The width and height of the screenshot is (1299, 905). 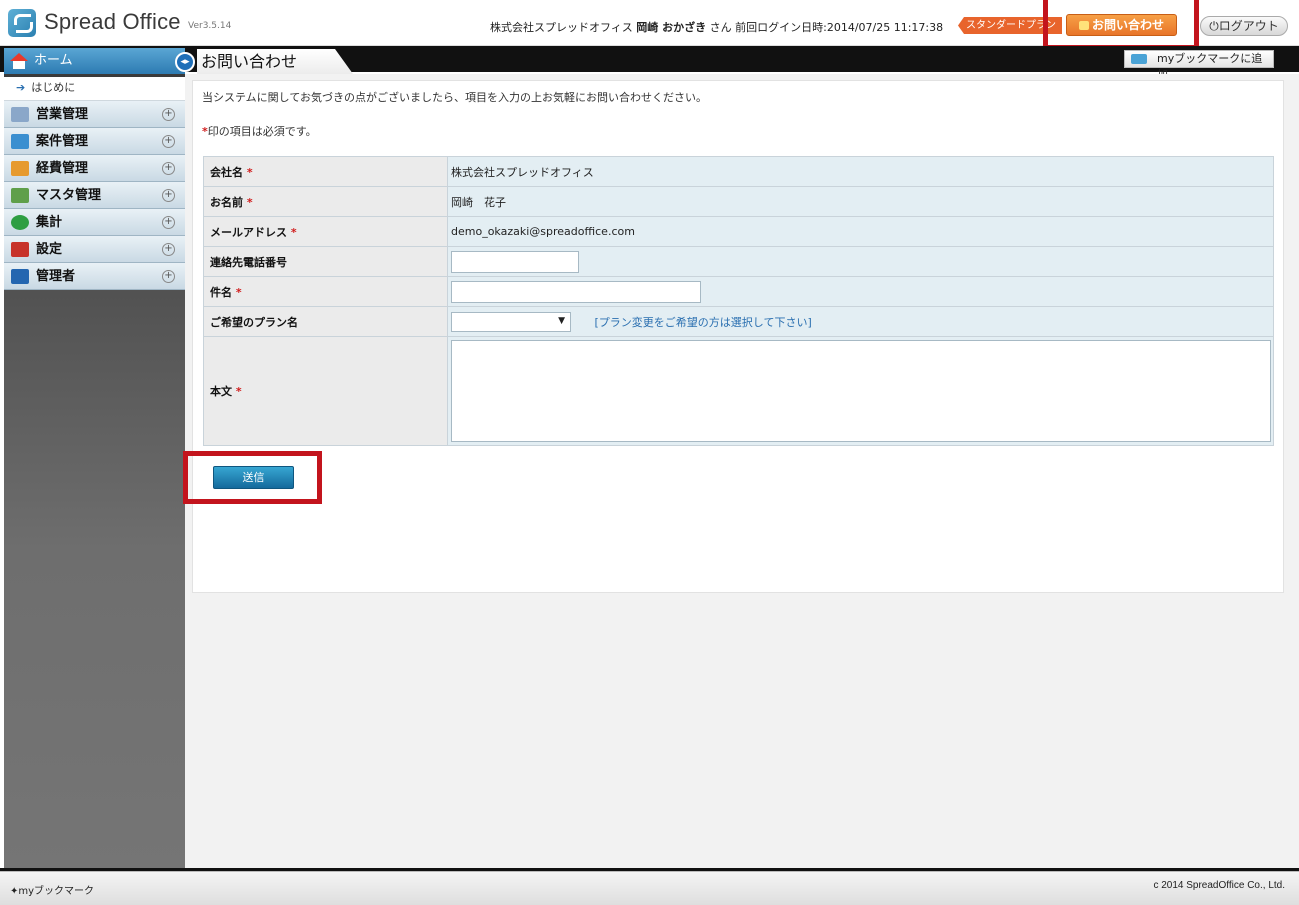 What do you see at coordinates (860, 201) in the screenshot?
I see `name-value: 岡崎 花子` at bounding box center [860, 201].